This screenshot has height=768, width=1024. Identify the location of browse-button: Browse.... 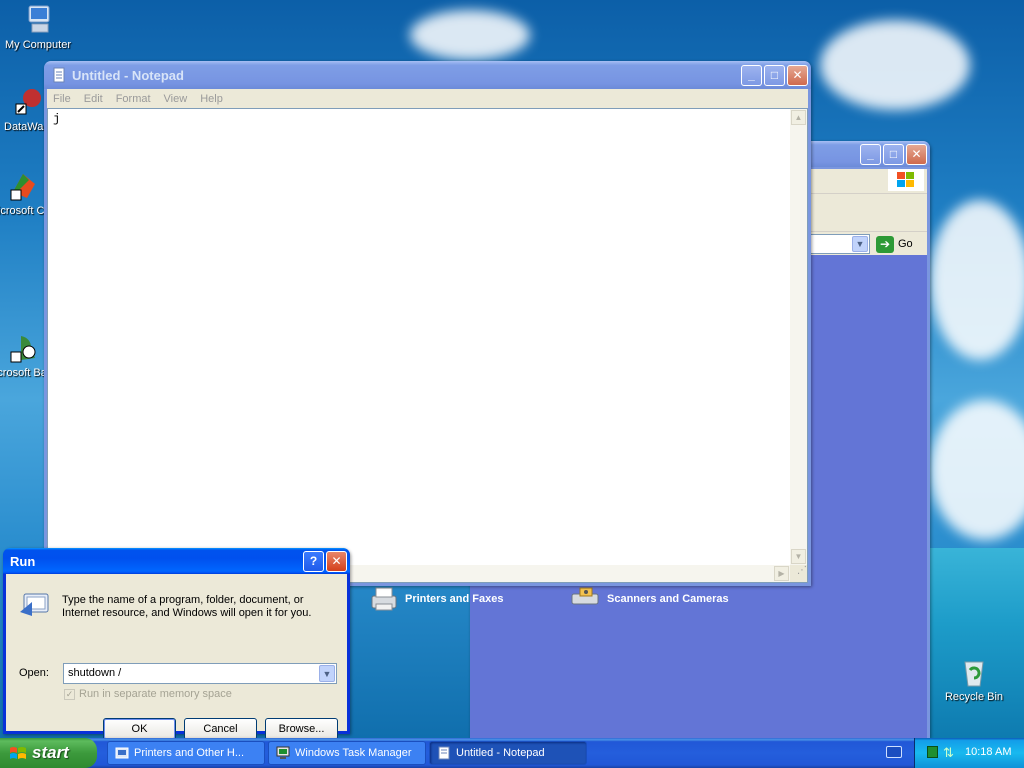
(301, 729).